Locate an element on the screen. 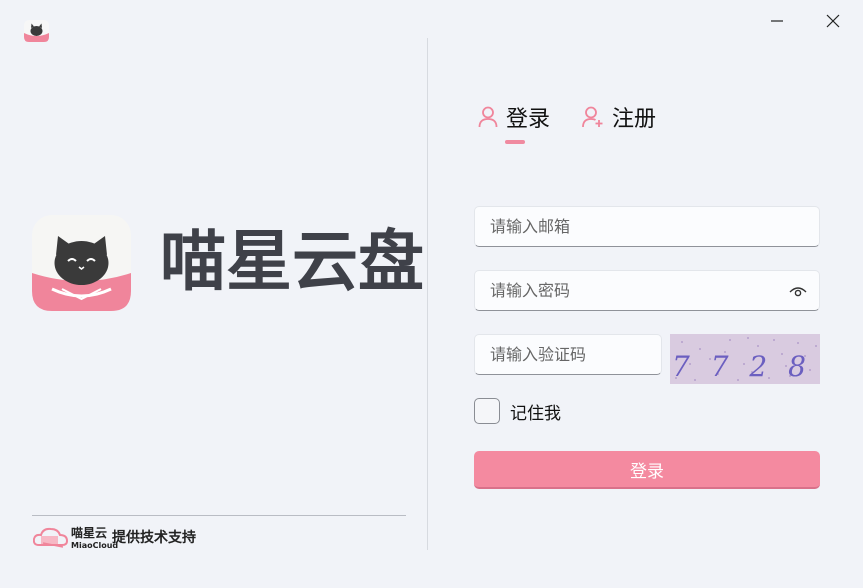  brand-name: 喵星云盘 is located at coordinates (292, 261).